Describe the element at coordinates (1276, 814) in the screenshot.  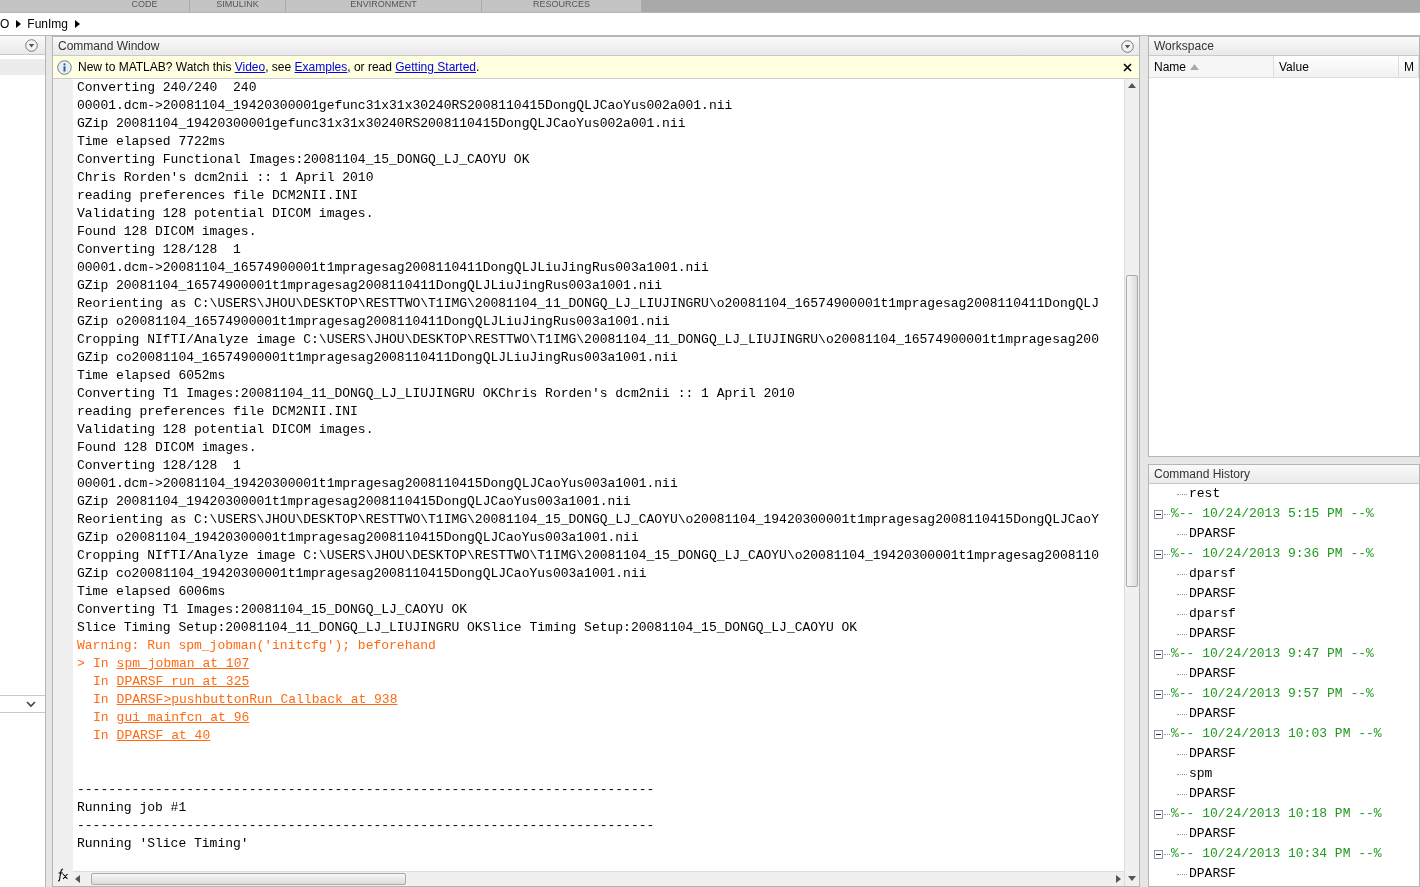
I see `session-timestamp: %-- 10/24/2013 10:18 PM --%` at that location.